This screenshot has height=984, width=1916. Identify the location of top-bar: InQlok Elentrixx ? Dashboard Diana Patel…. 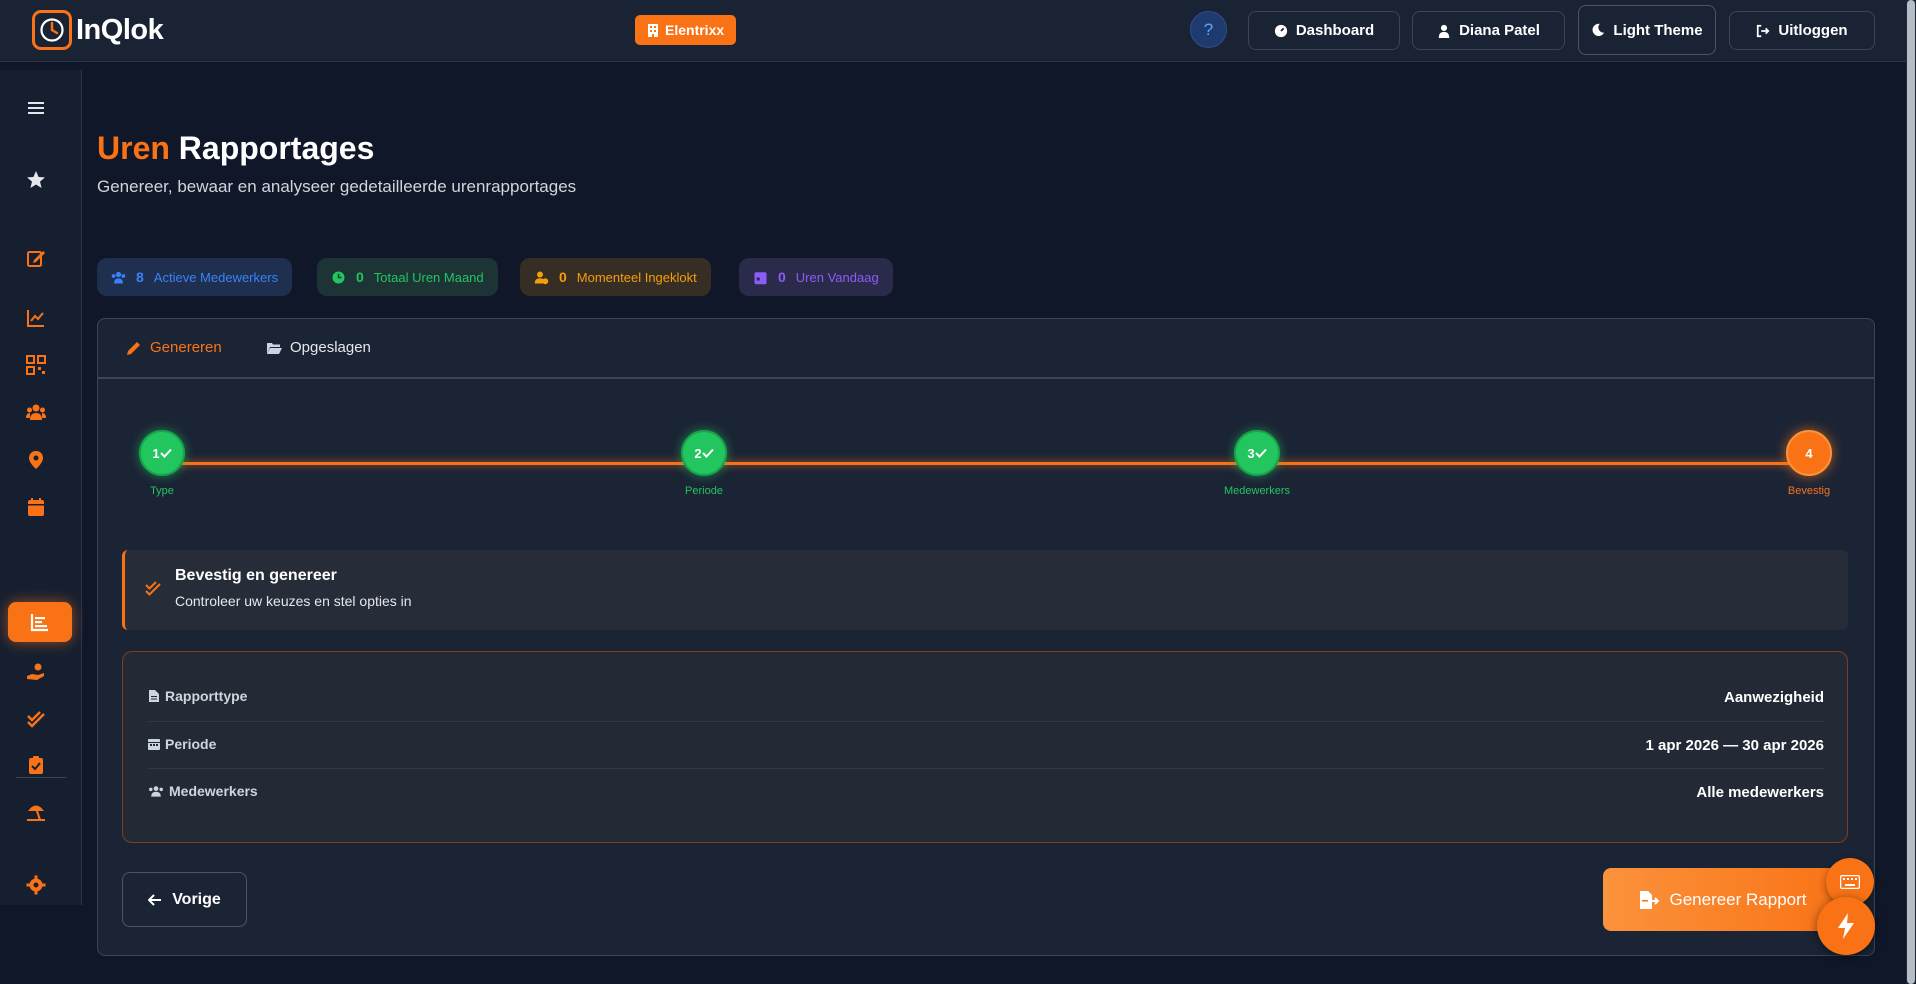
(953, 31).